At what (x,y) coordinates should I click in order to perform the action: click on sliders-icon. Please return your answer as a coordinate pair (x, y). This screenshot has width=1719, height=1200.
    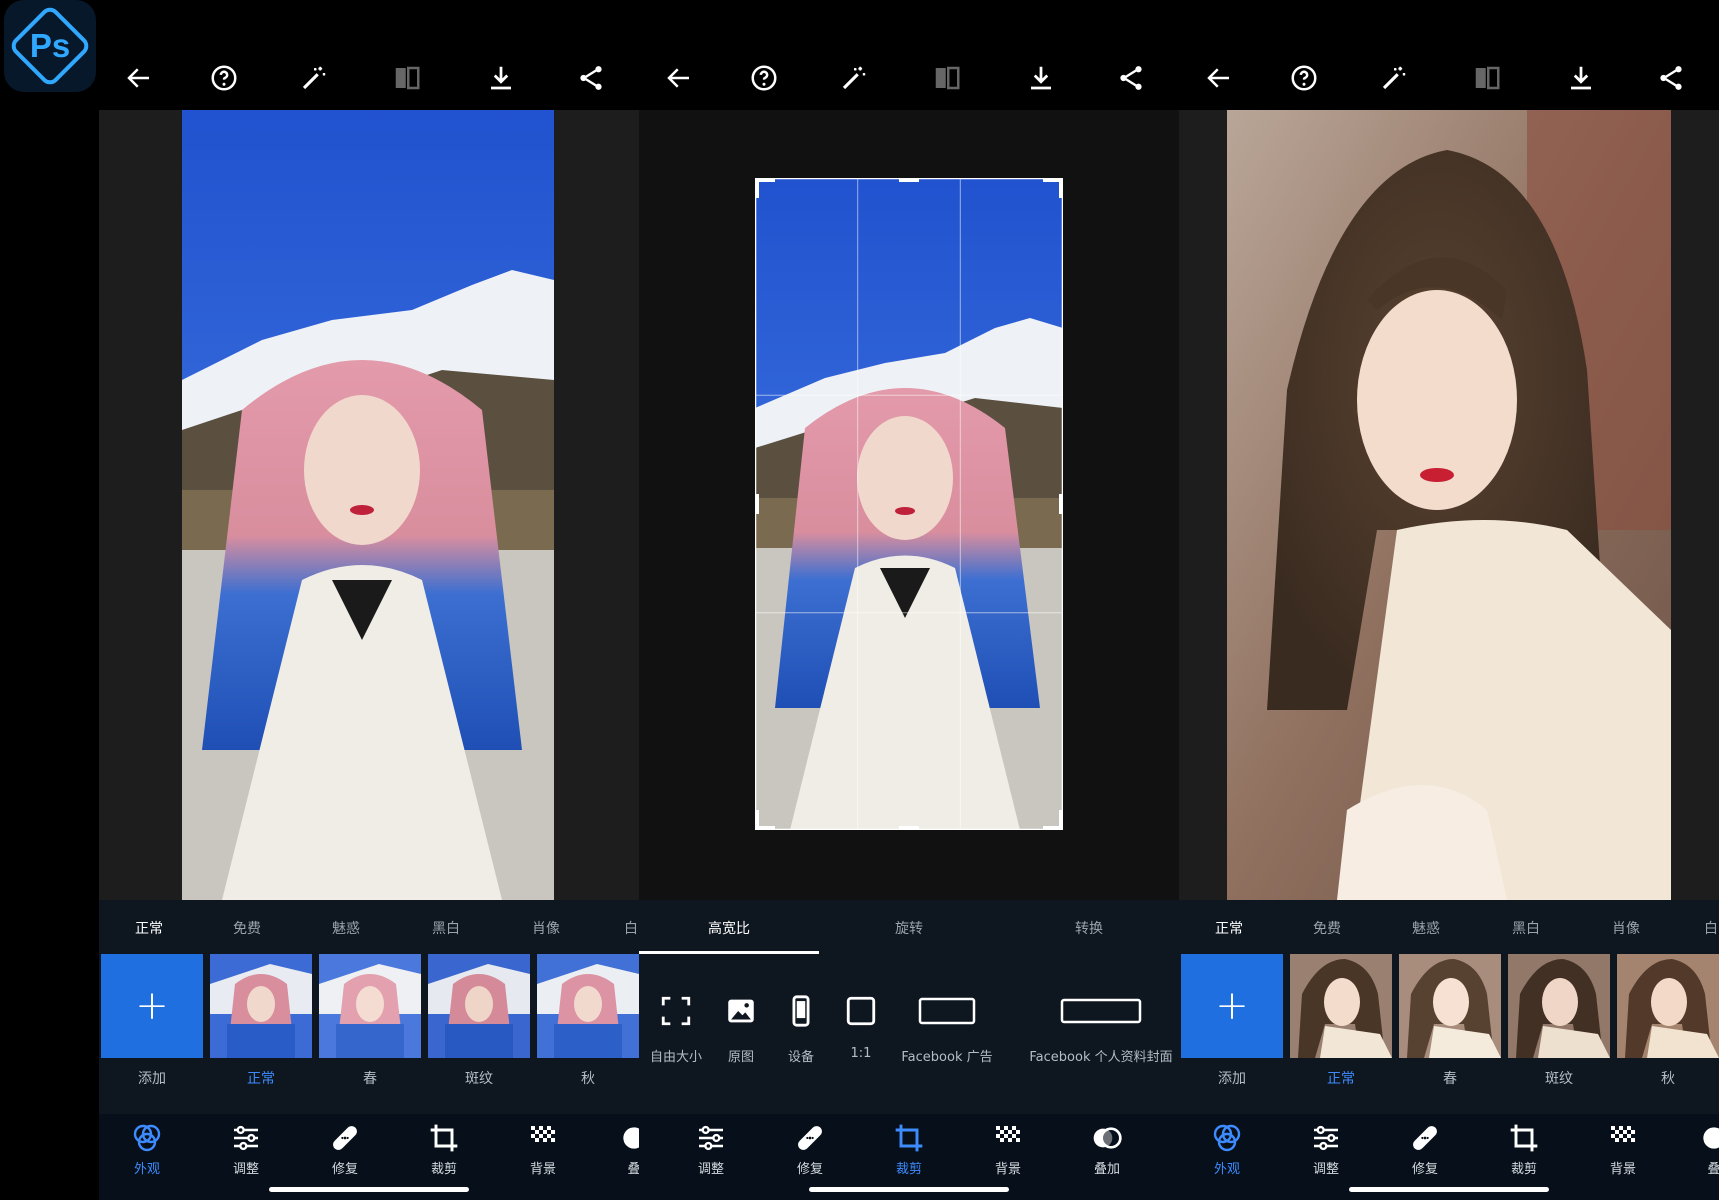
    Looking at the image, I should click on (246, 1138).